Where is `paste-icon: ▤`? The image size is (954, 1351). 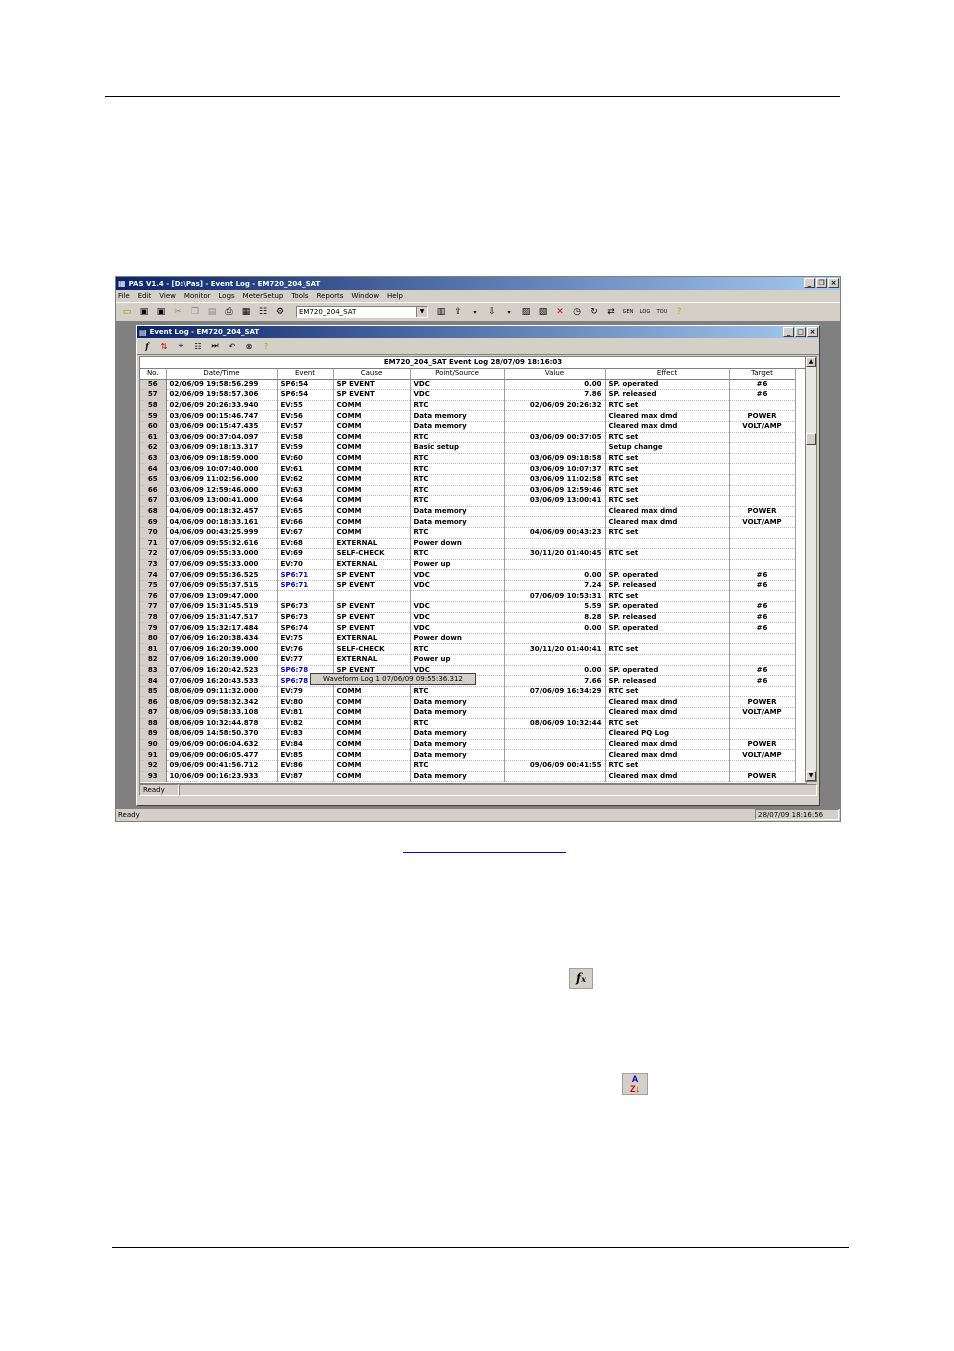
paste-icon: ▤ is located at coordinates (212, 312).